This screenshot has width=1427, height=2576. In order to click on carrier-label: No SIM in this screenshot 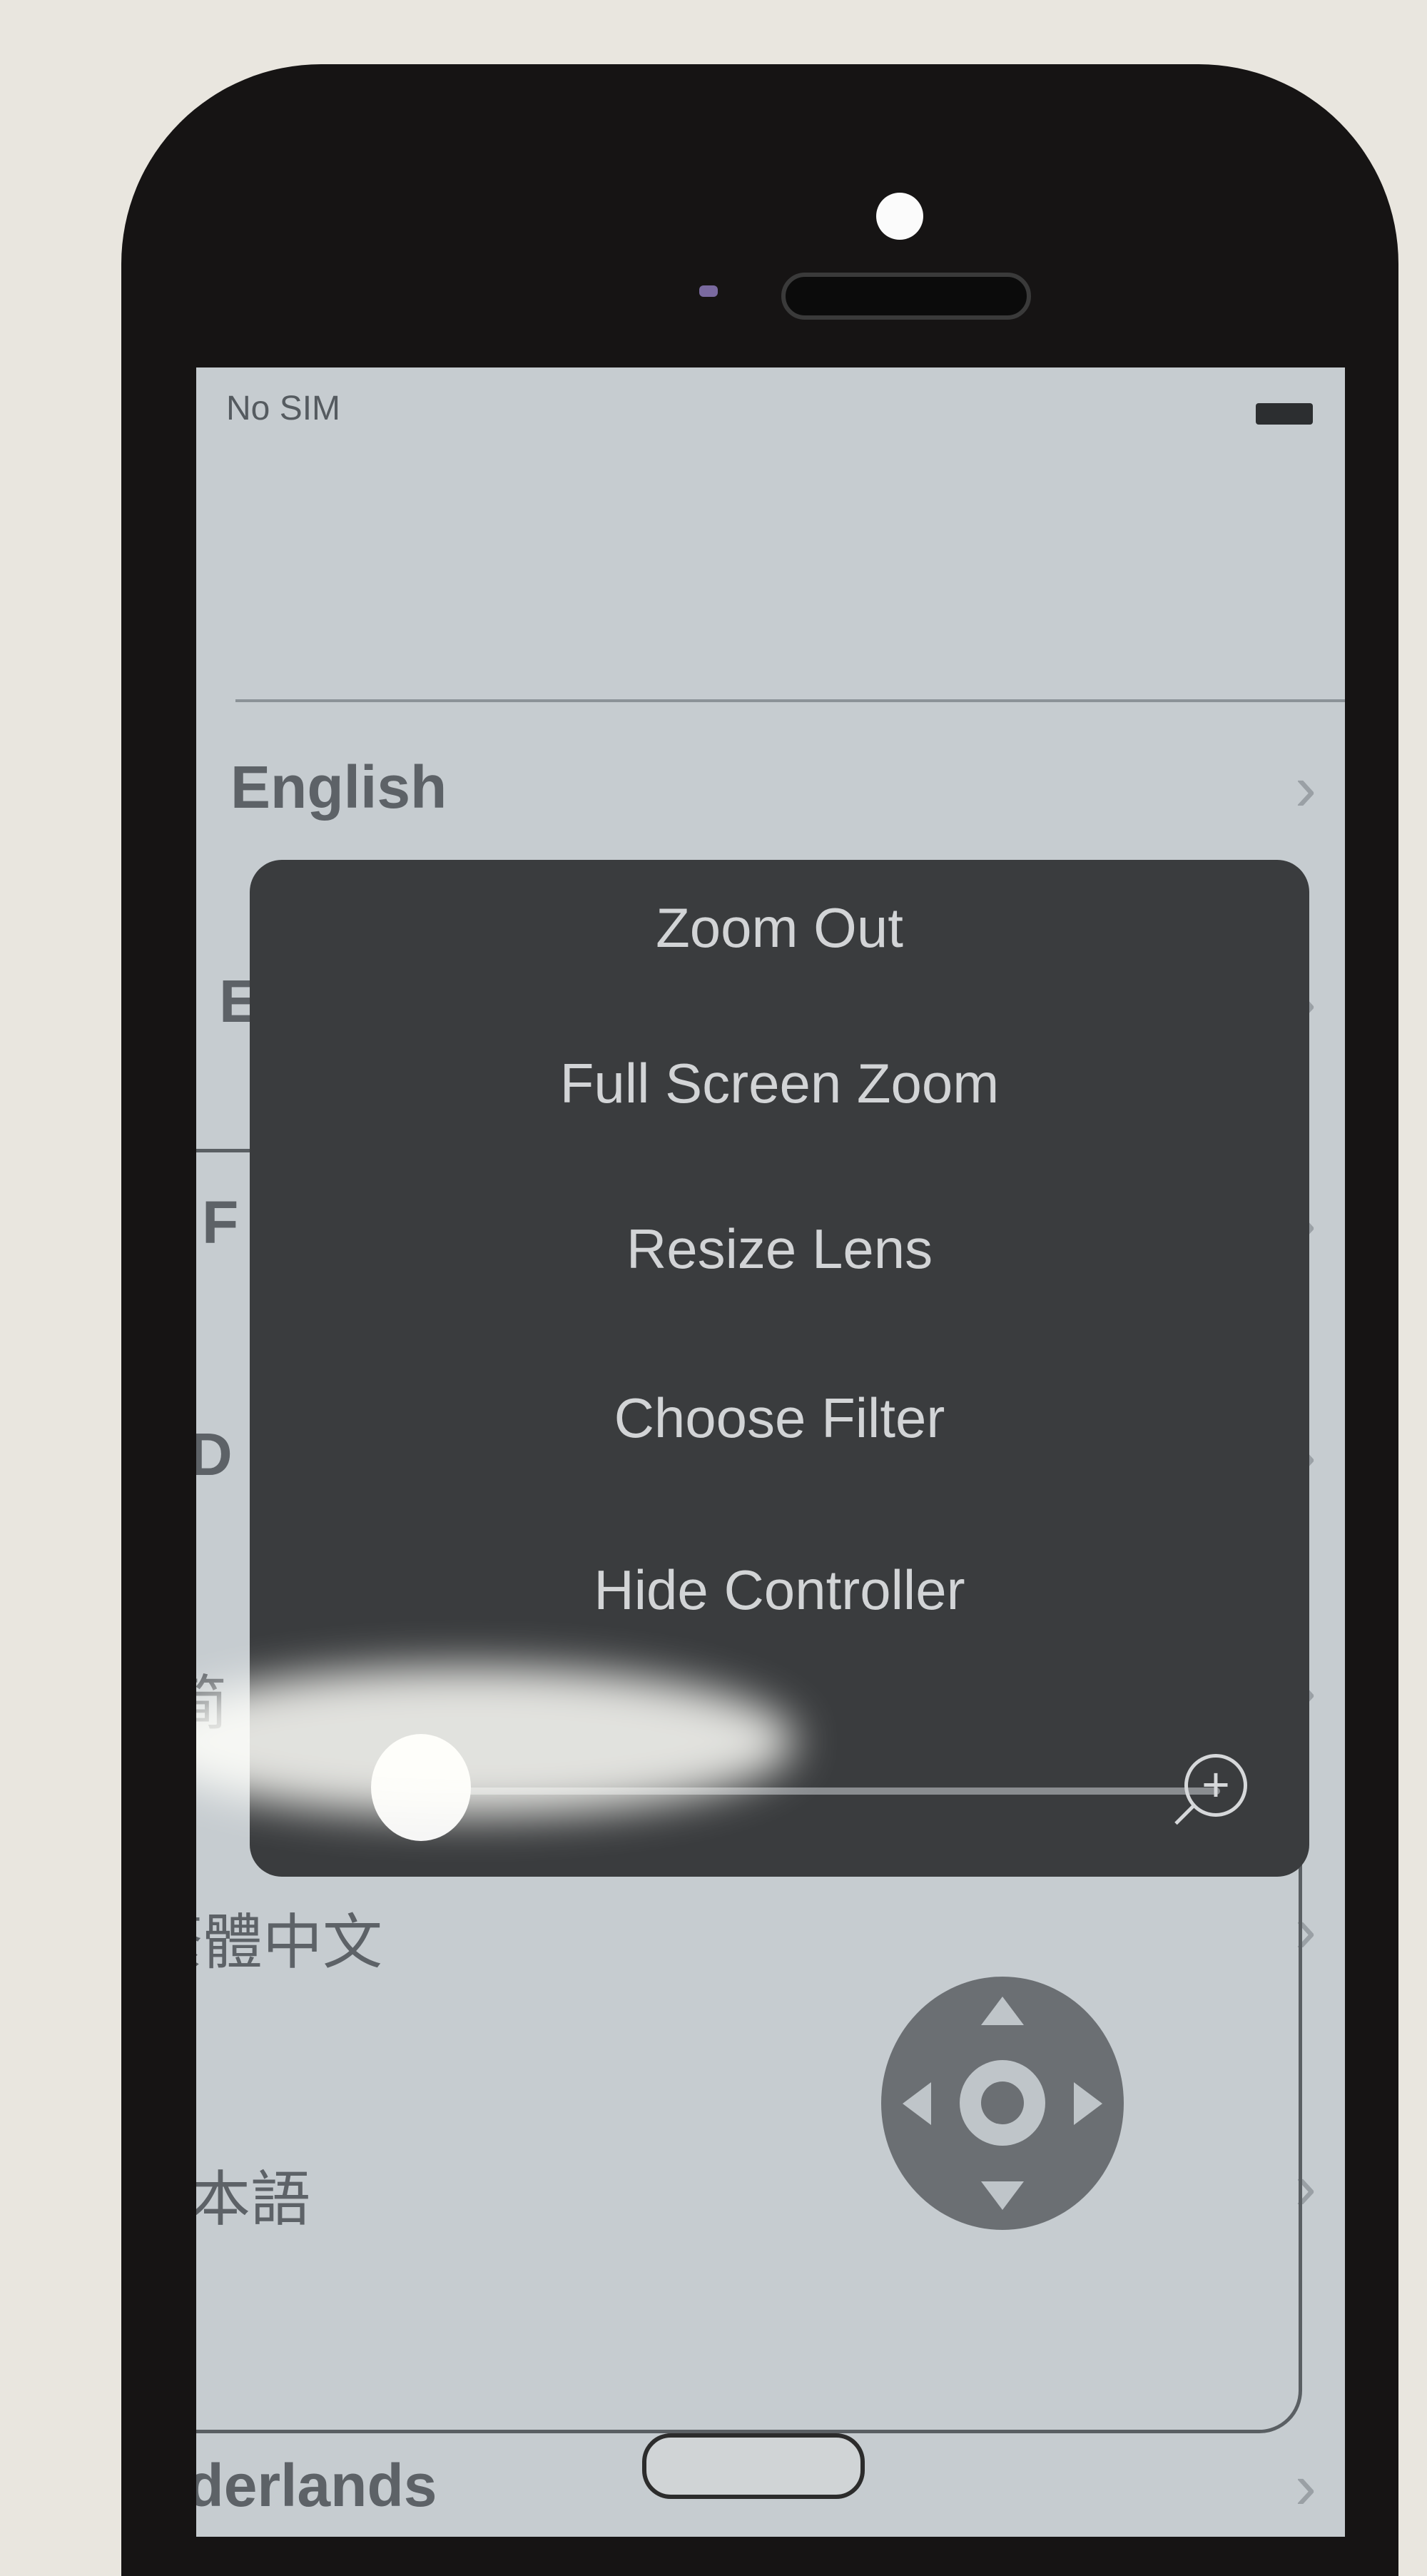, I will do `click(284, 408)`.